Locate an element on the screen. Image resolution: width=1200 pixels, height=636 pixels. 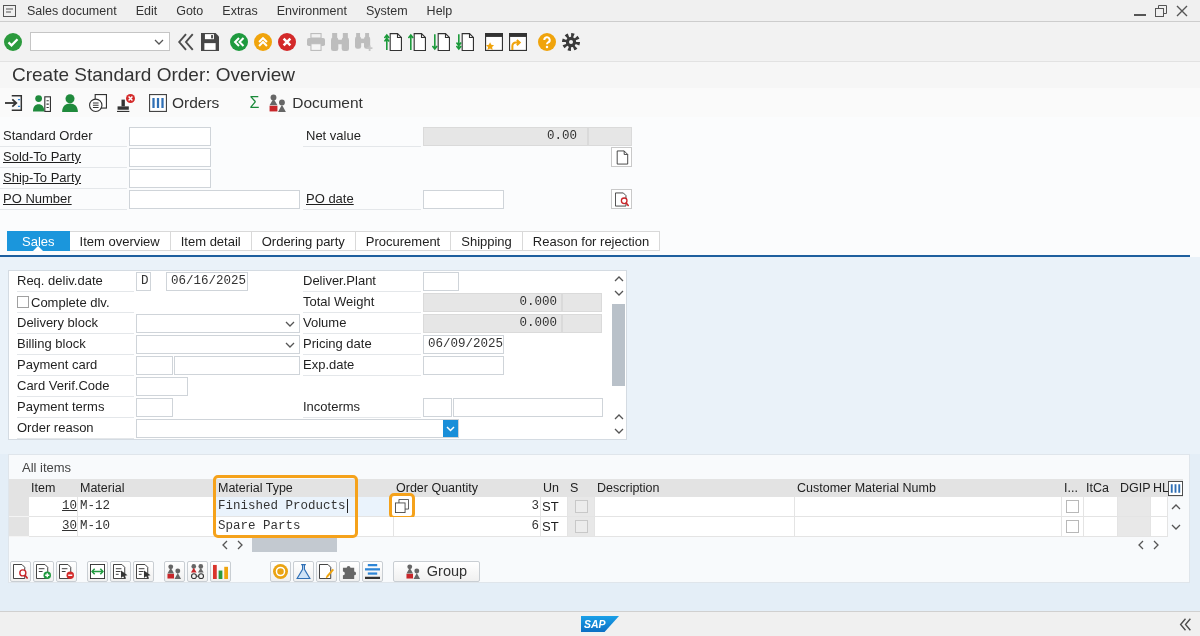
field-label: Sold-To Party is located at coordinates (63, 157).